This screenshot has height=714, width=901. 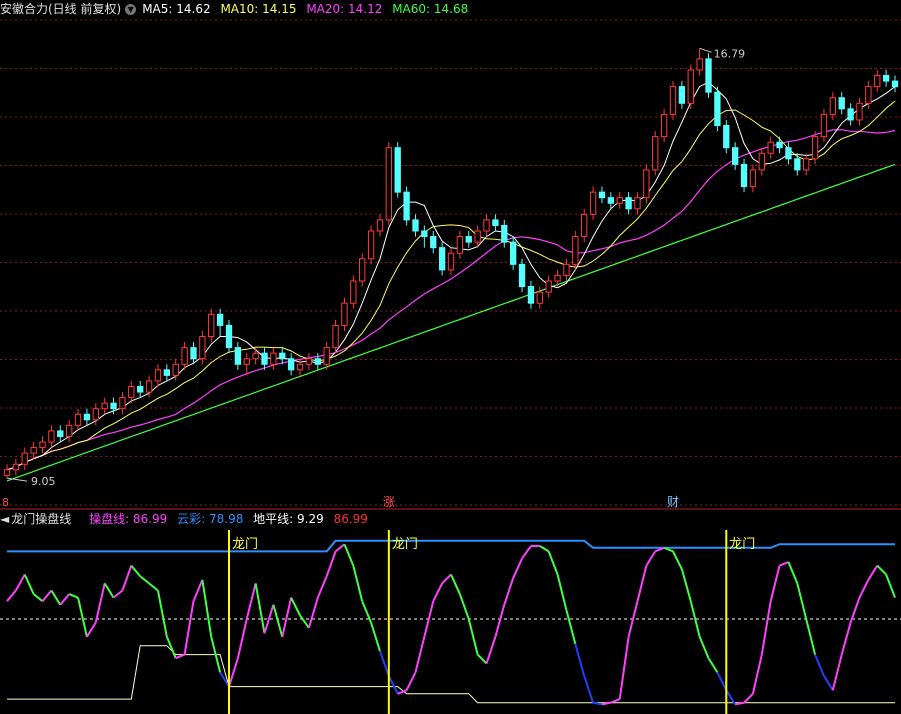 What do you see at coordinates (131, 9) in the screenshot?
I see `chevron-down-icon: ▼` at bounding box center [131, 9].